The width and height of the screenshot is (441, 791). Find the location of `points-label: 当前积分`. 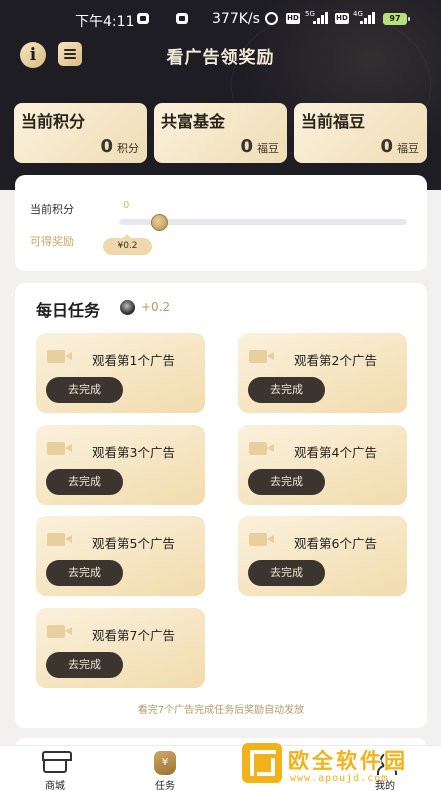

points-label: 当前积分 is located at coordinates (52, 209).